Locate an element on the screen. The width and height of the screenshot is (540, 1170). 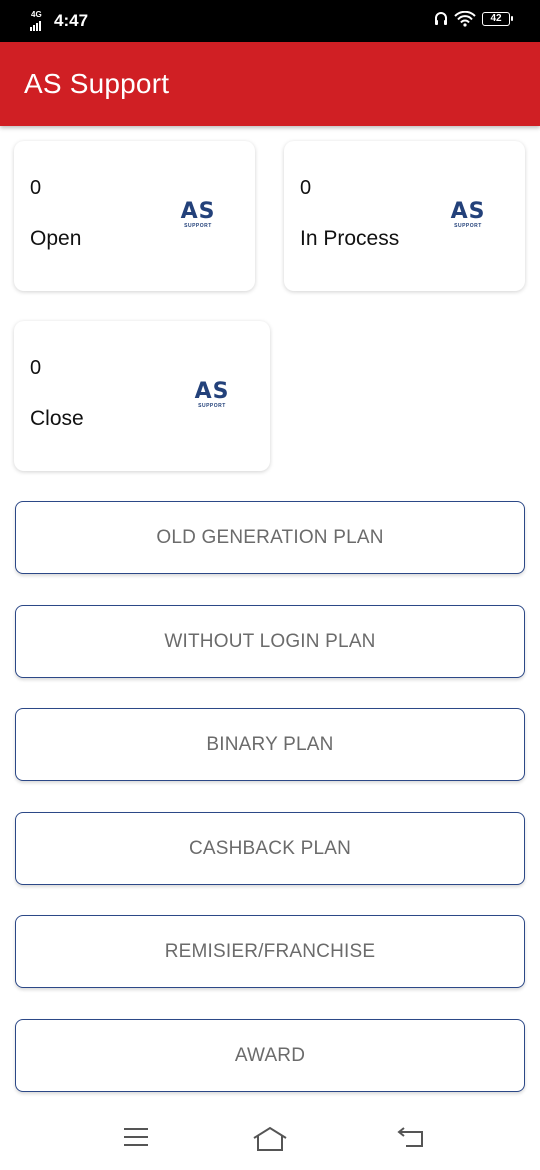
cellular-signal-icon: 4G is located at coordinates (39, 21).